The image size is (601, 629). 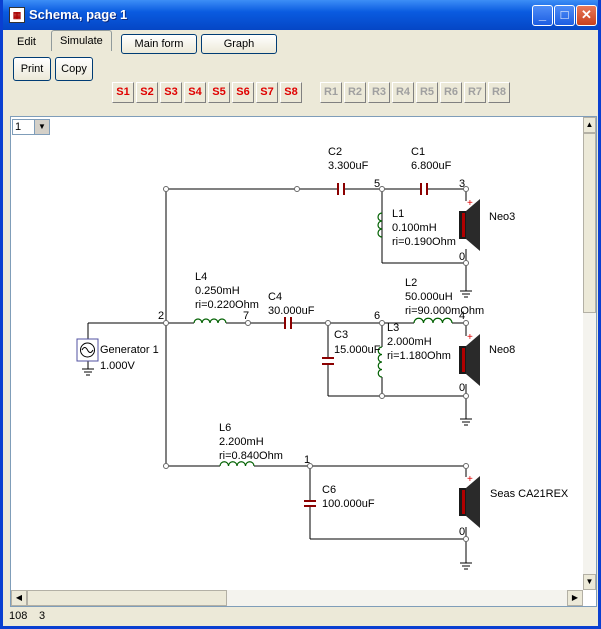 I want to click on node-label: 7, so click(x=246, y=316).